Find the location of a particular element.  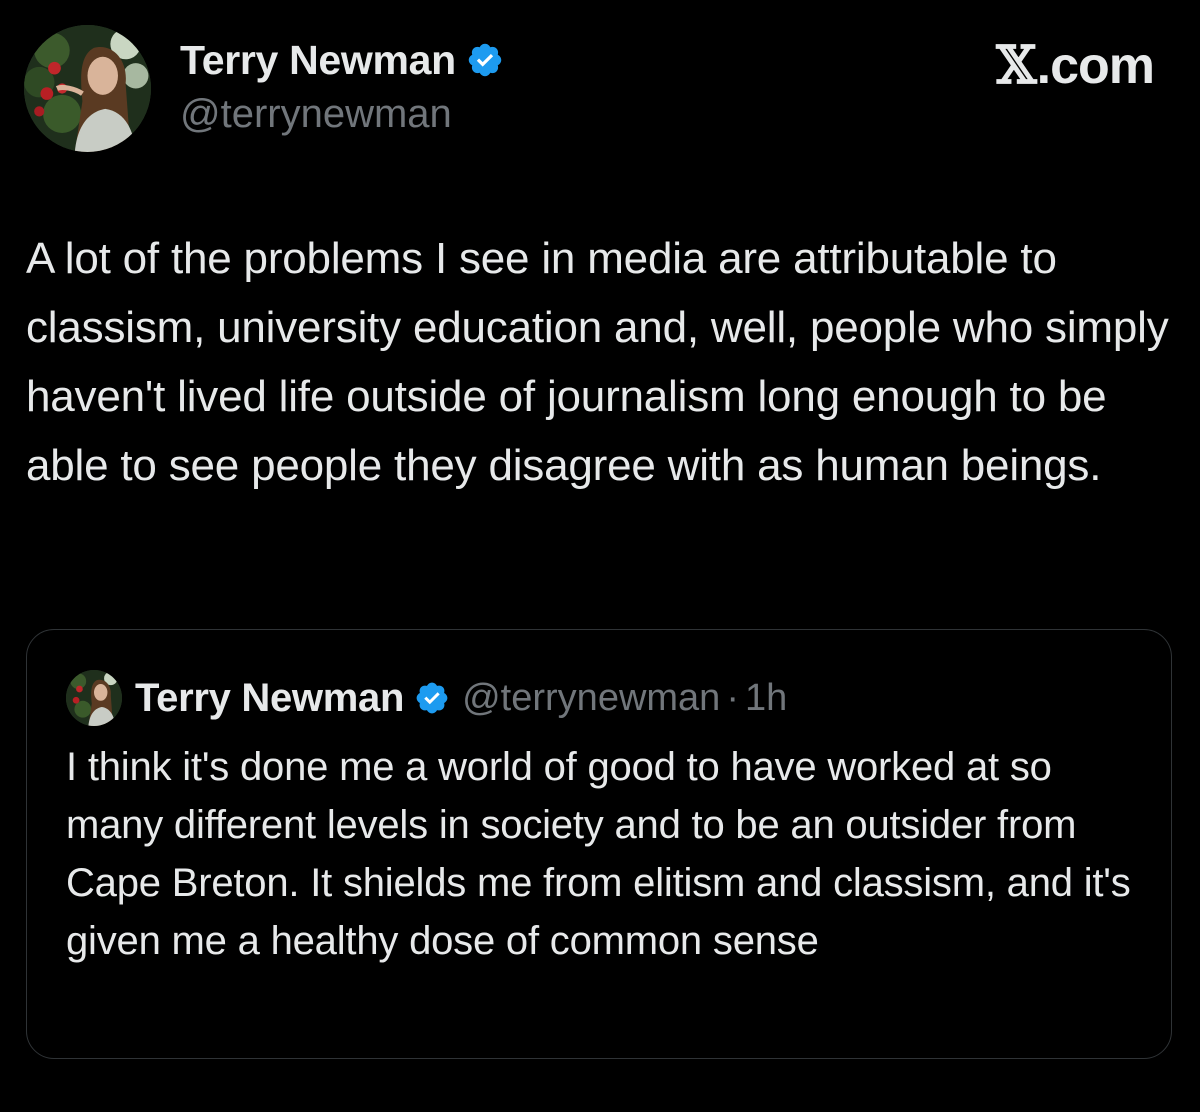

quoted-avatar-photo is located at coordinates (94, 698).